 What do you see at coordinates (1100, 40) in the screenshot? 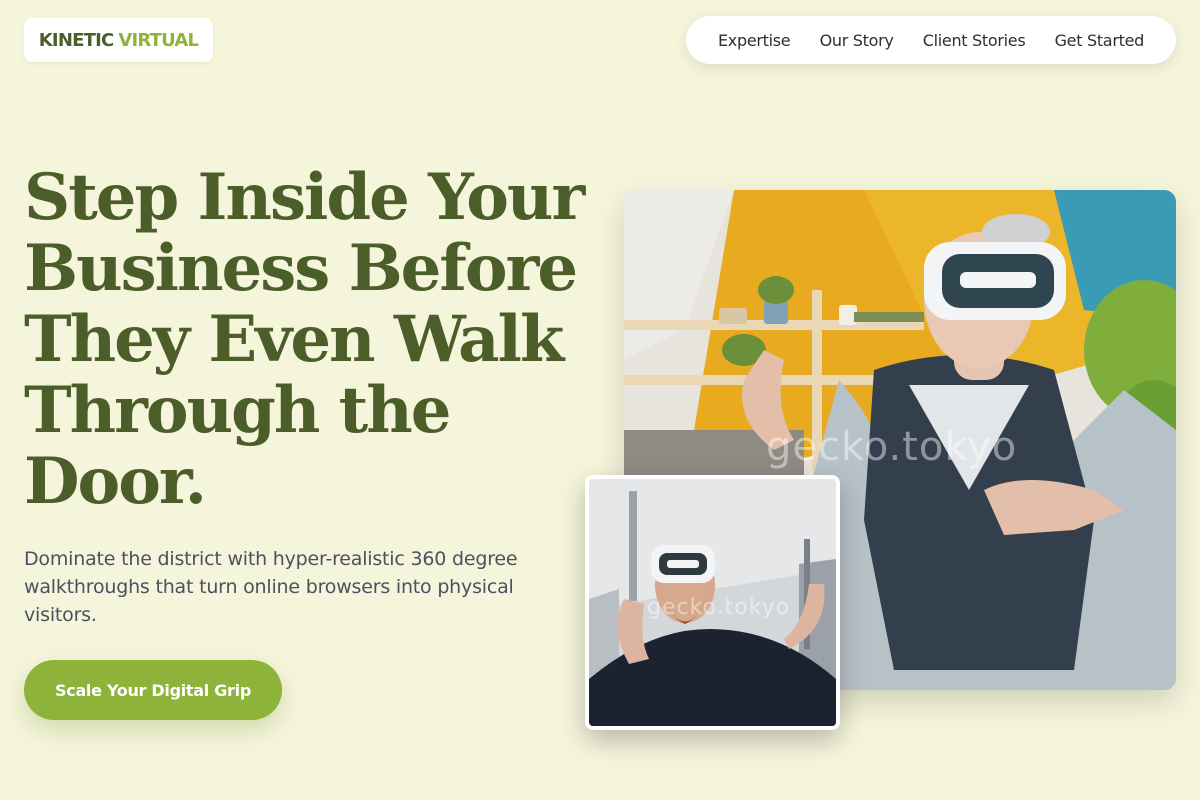
I see `nav-item-get-started: Get Started` at bounding box center [1100, 40].